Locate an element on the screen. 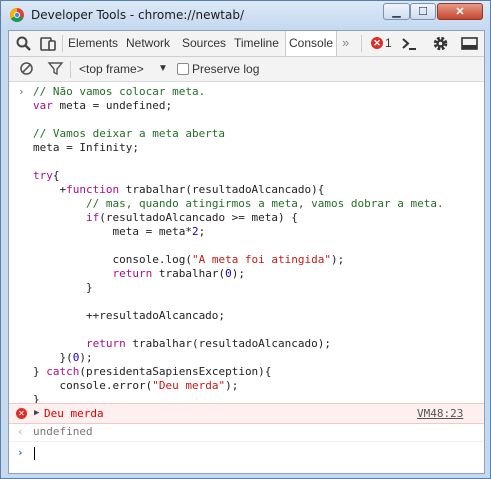  code-token: catch is located at coordinates (63, 371).